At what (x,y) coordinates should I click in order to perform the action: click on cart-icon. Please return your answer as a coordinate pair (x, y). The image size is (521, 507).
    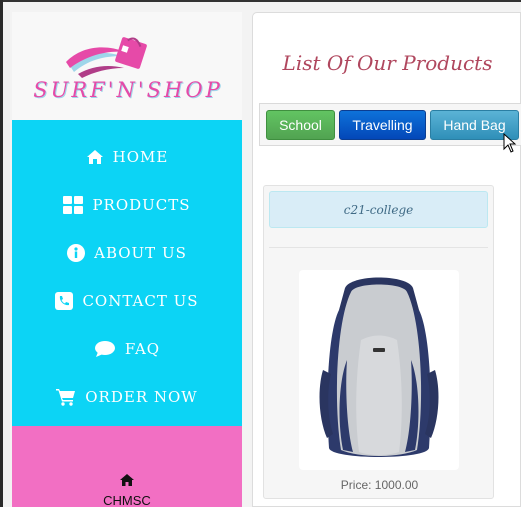
    Looking at the image, I should click on (66, 397).